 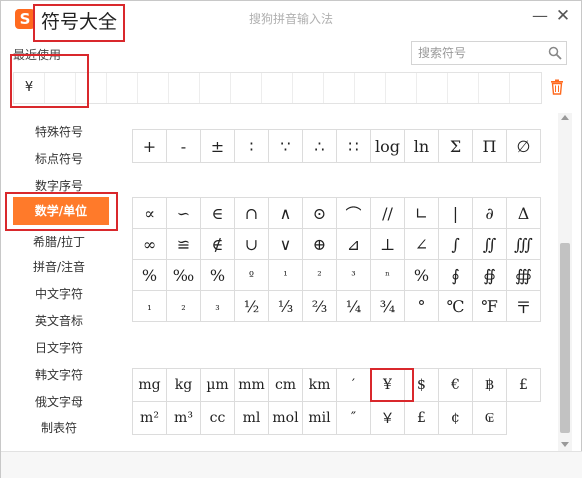 I want to click on symbol-cell: ℃, so click(x=456, y=306).